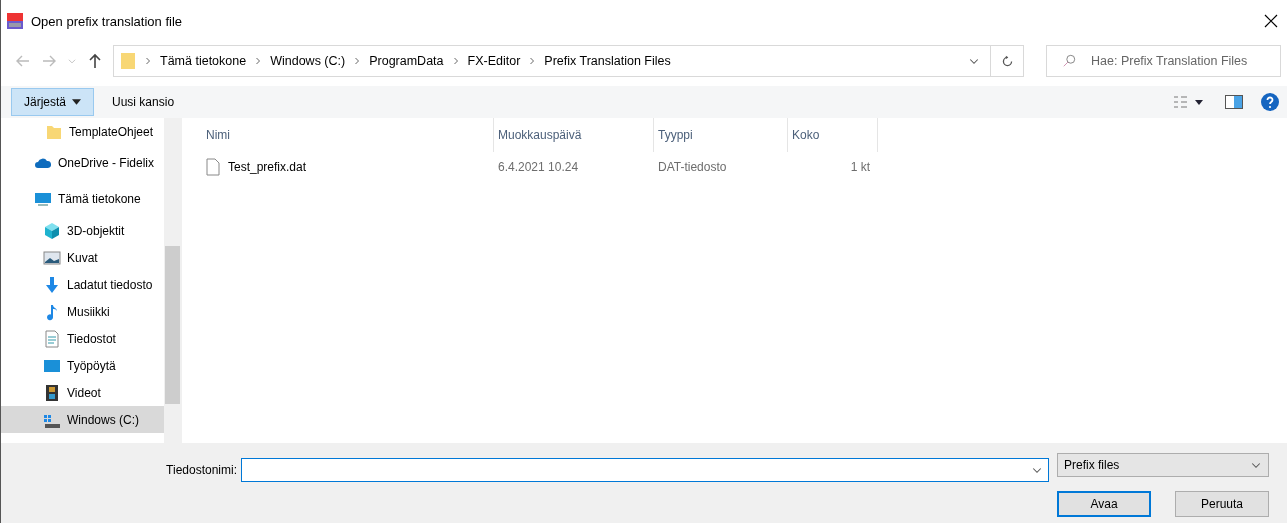 The image size is (1287, 523). What do you see at coordinates (1234, 102) in the screenshot?
I see `preview-pane-icon` at bounding box center [1234, 102].